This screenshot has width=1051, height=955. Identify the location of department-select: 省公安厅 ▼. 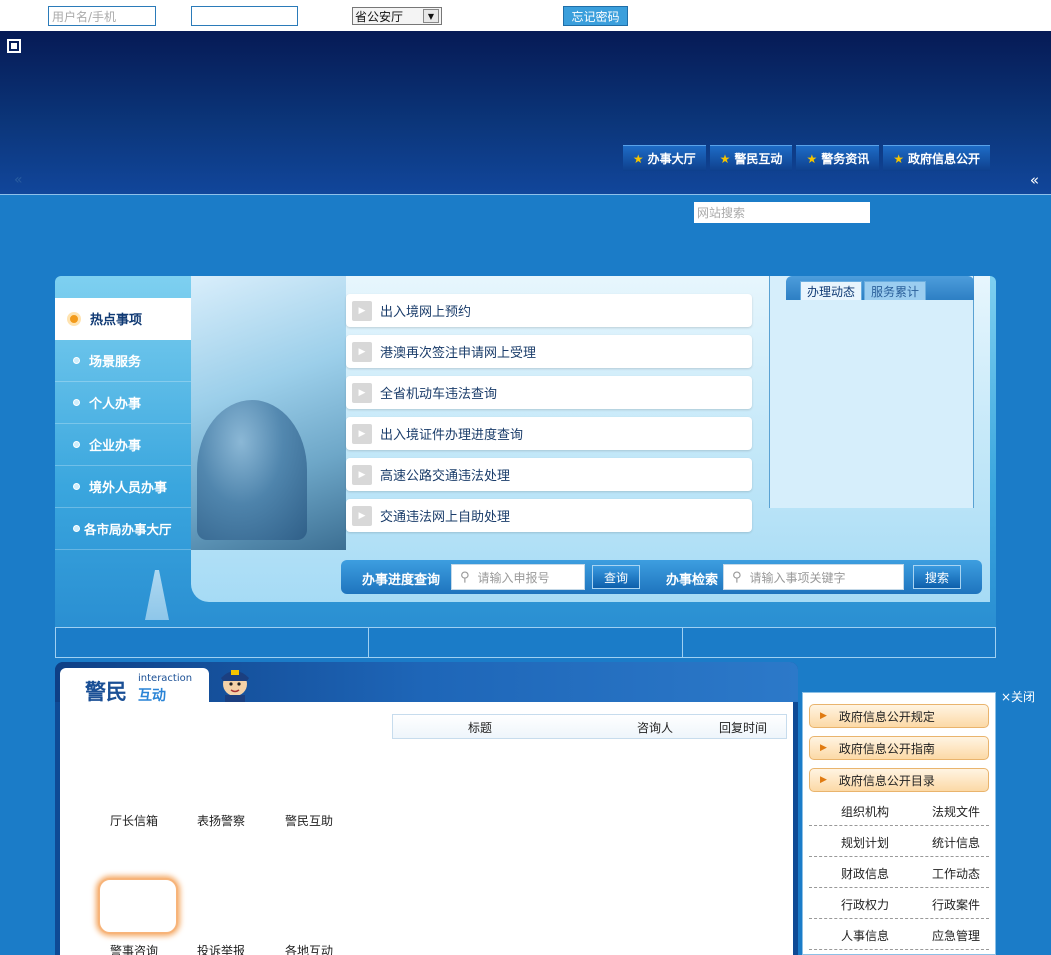
(397, 16).